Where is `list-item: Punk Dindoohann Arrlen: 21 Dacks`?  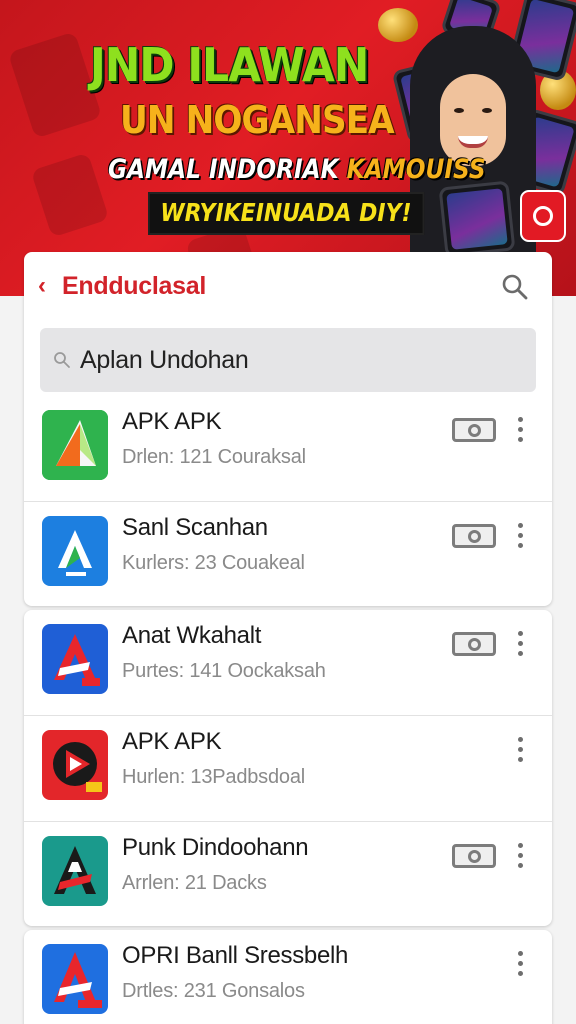 list-item: Punk Dindoohann Arrlen: 21 Dacks is located at coordinates (288, 874).